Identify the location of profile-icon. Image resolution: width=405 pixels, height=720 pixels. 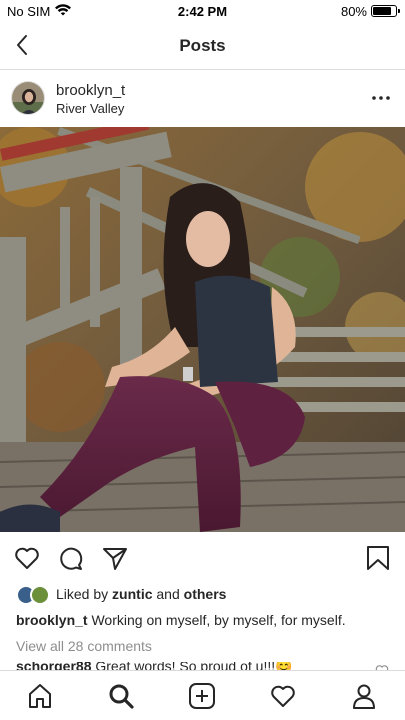
(364, 696).